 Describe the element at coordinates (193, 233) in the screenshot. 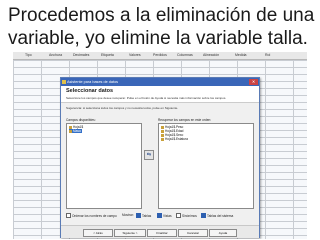

I see `cancel-button: Cancelar` at that location.